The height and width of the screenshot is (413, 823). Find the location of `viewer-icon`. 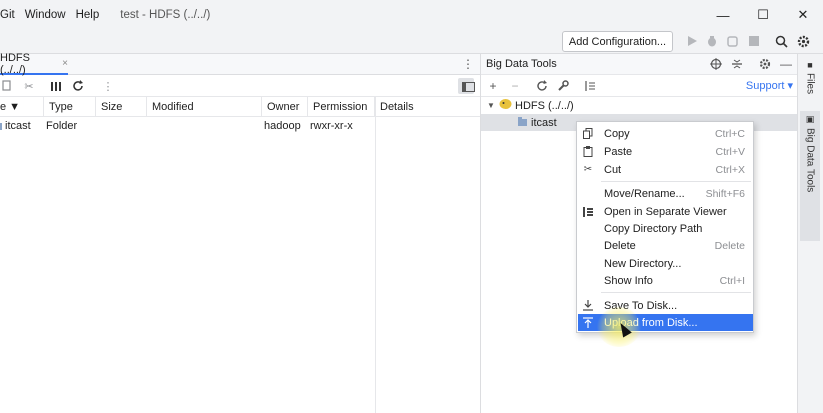

viewer-icon is located at coordinates (588, 211).